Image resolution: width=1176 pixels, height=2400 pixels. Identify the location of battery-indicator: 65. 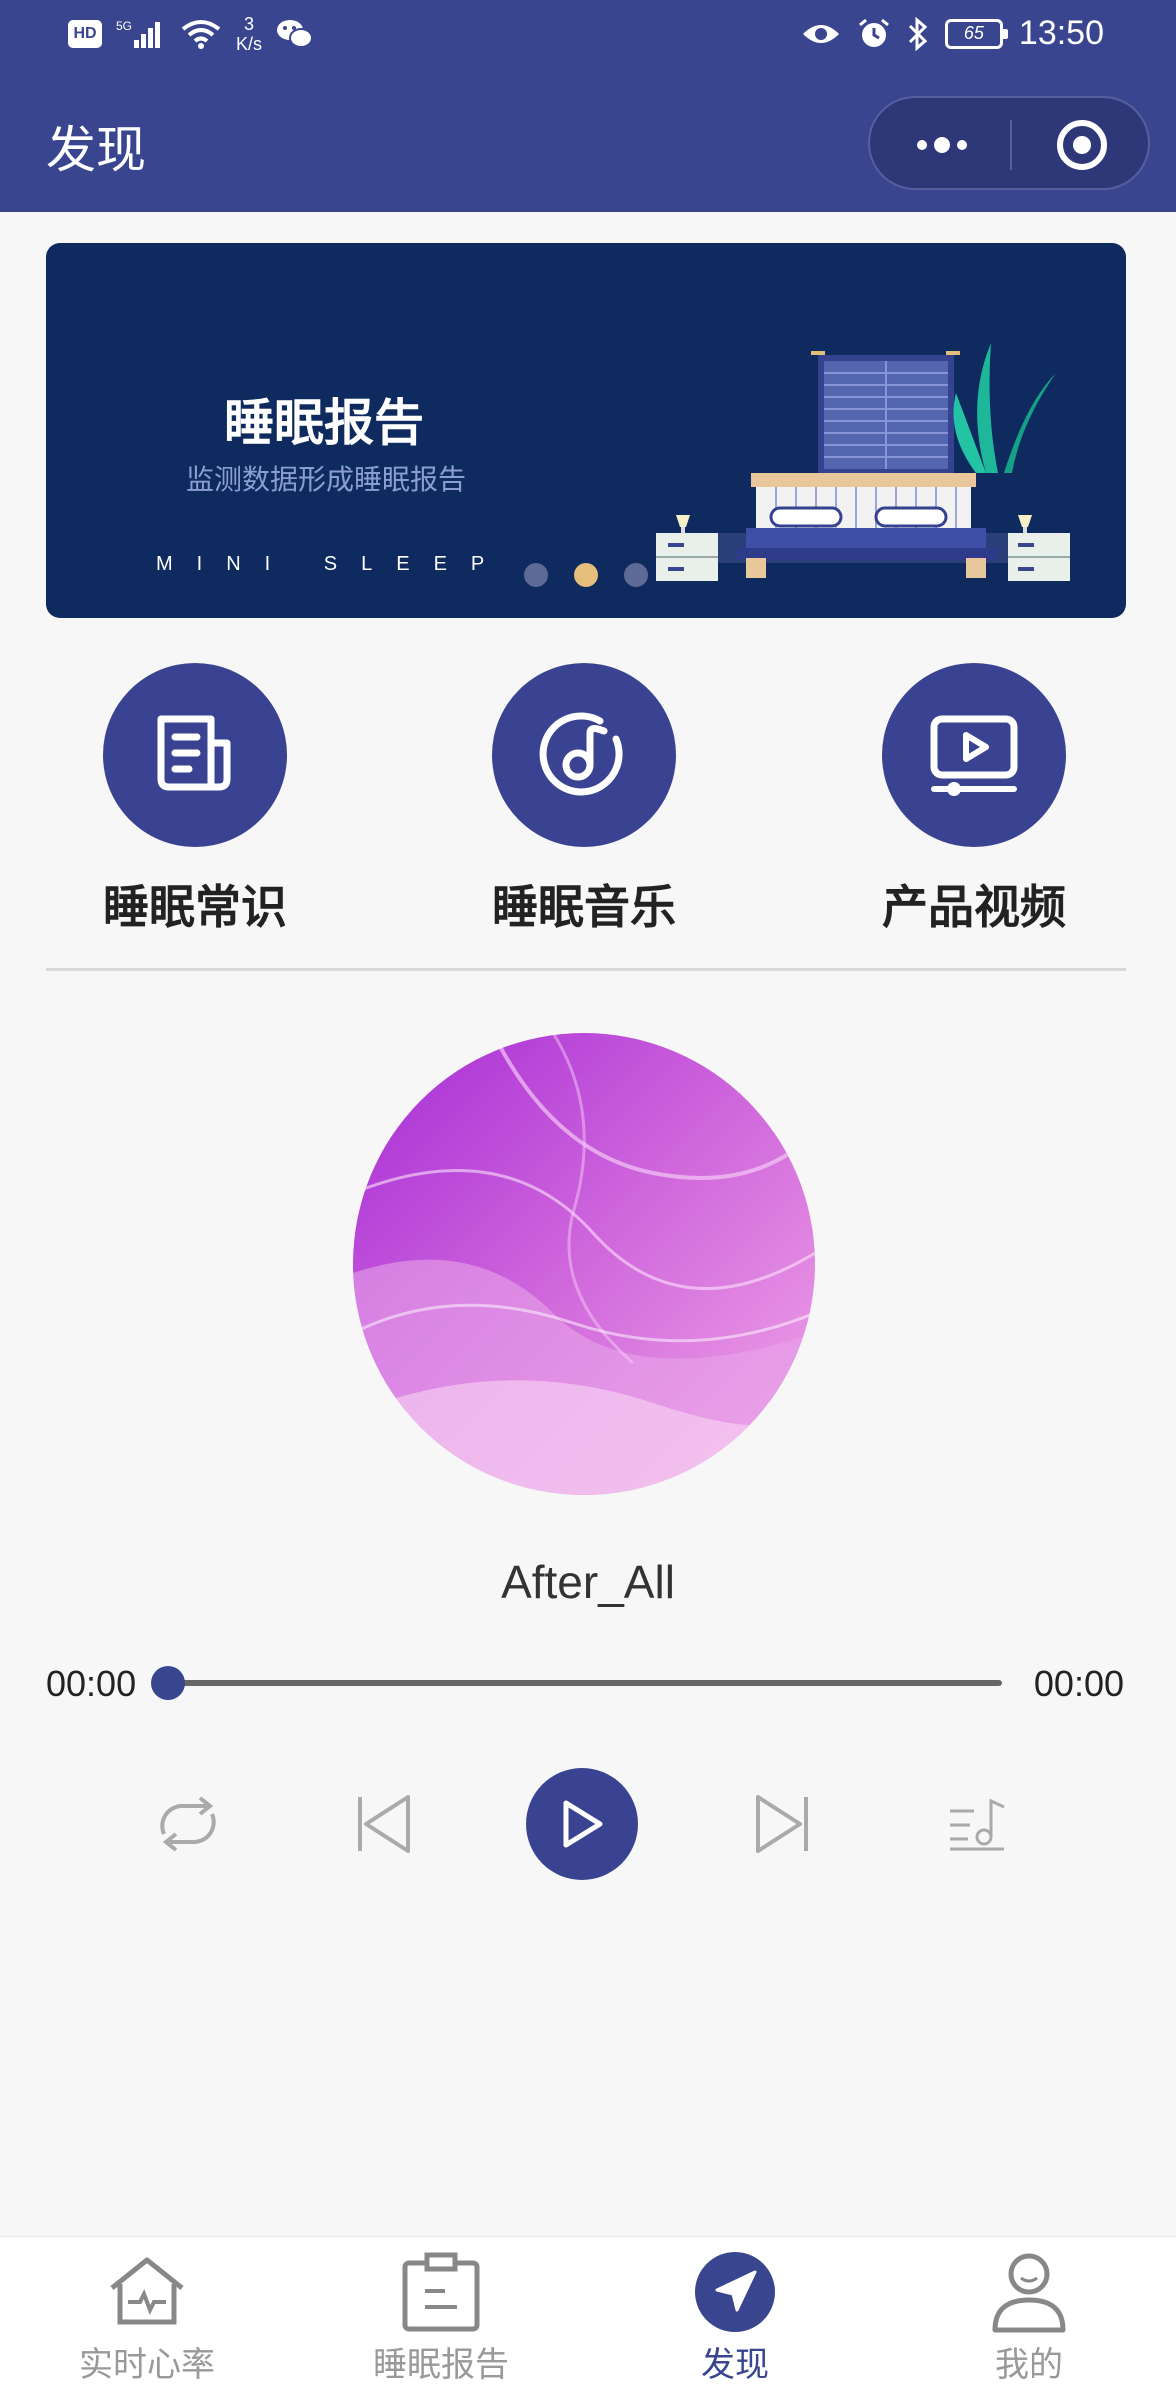
(976, 33).